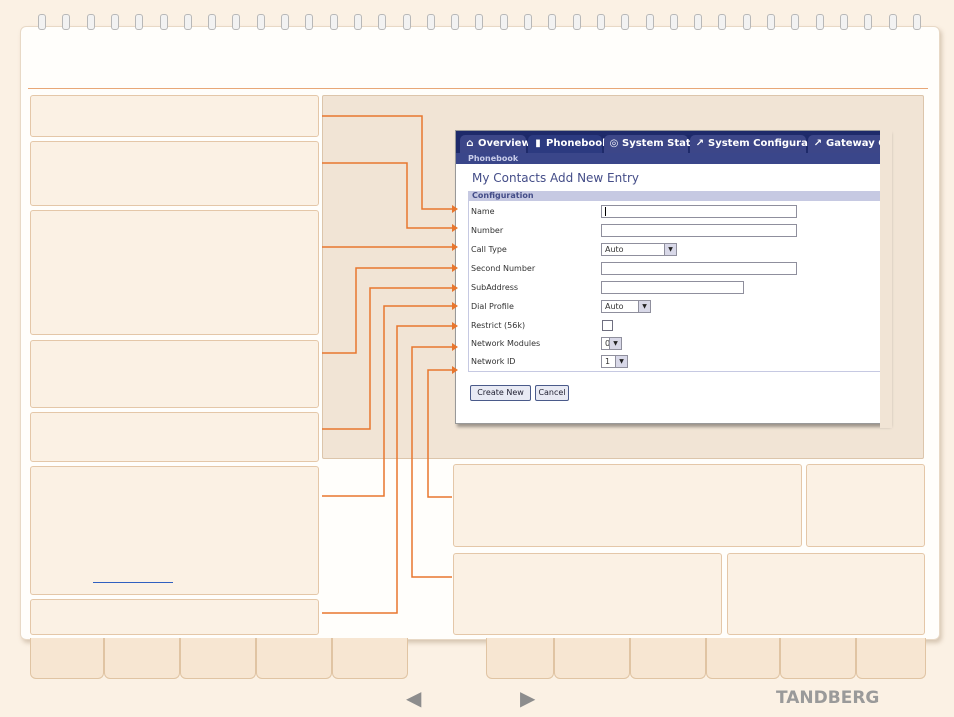 This screenshot has width=954, height=717. I want to click on tab-system-configuration: ↗ System Configuration, so click(760, 144).